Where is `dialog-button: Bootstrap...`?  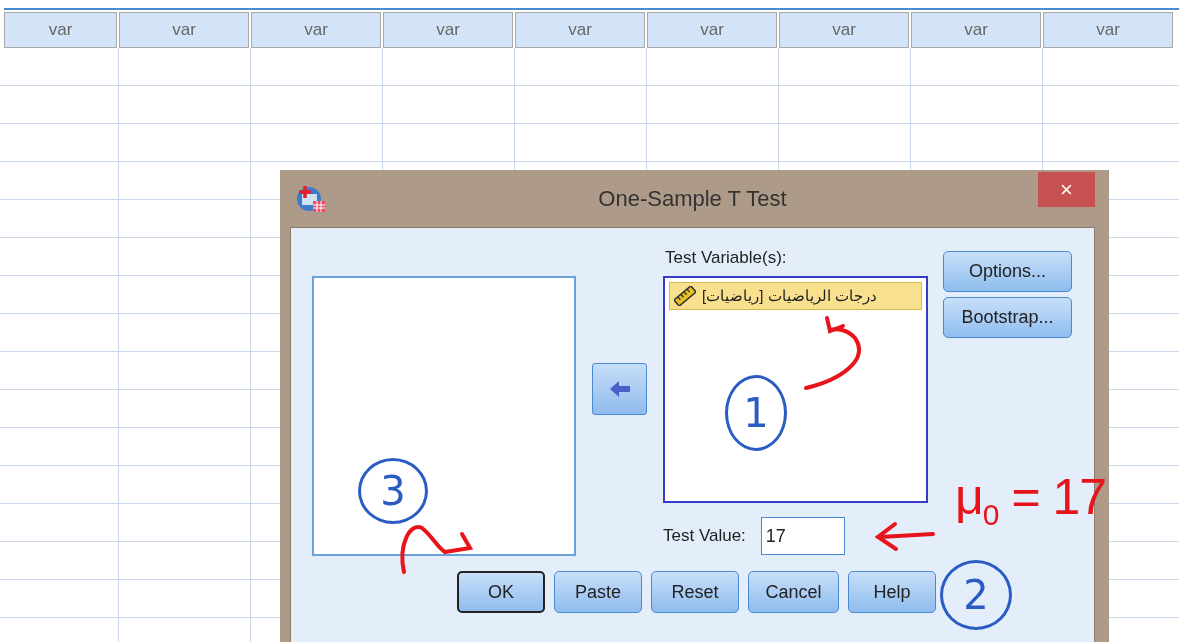
dialog-button: Bootstrap... is located at coordinates (1007, 317).